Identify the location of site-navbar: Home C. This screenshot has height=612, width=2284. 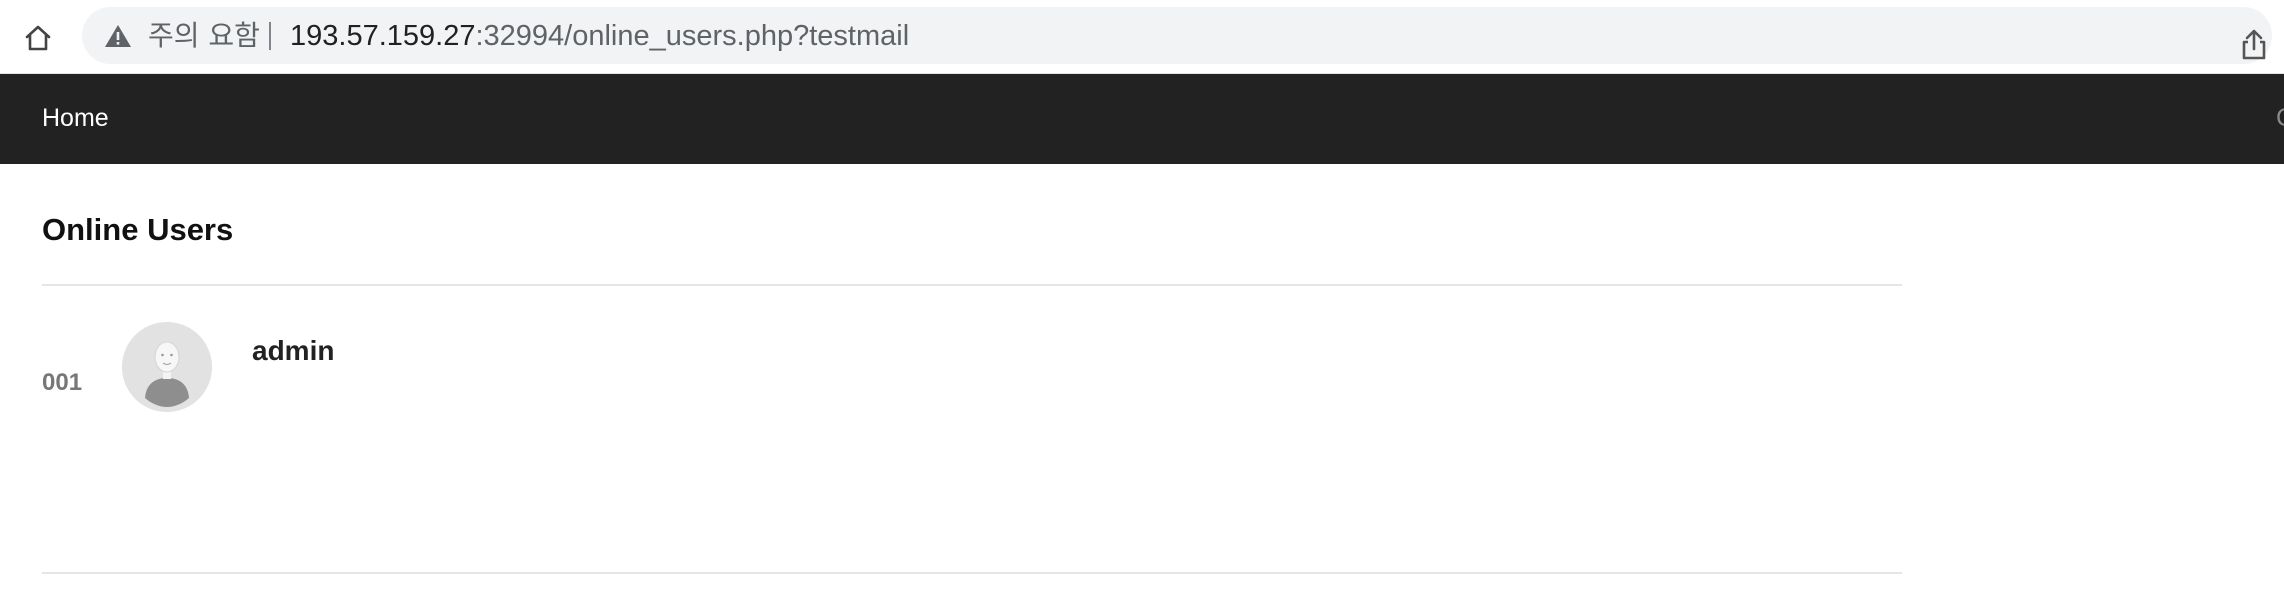
(1142, 119).